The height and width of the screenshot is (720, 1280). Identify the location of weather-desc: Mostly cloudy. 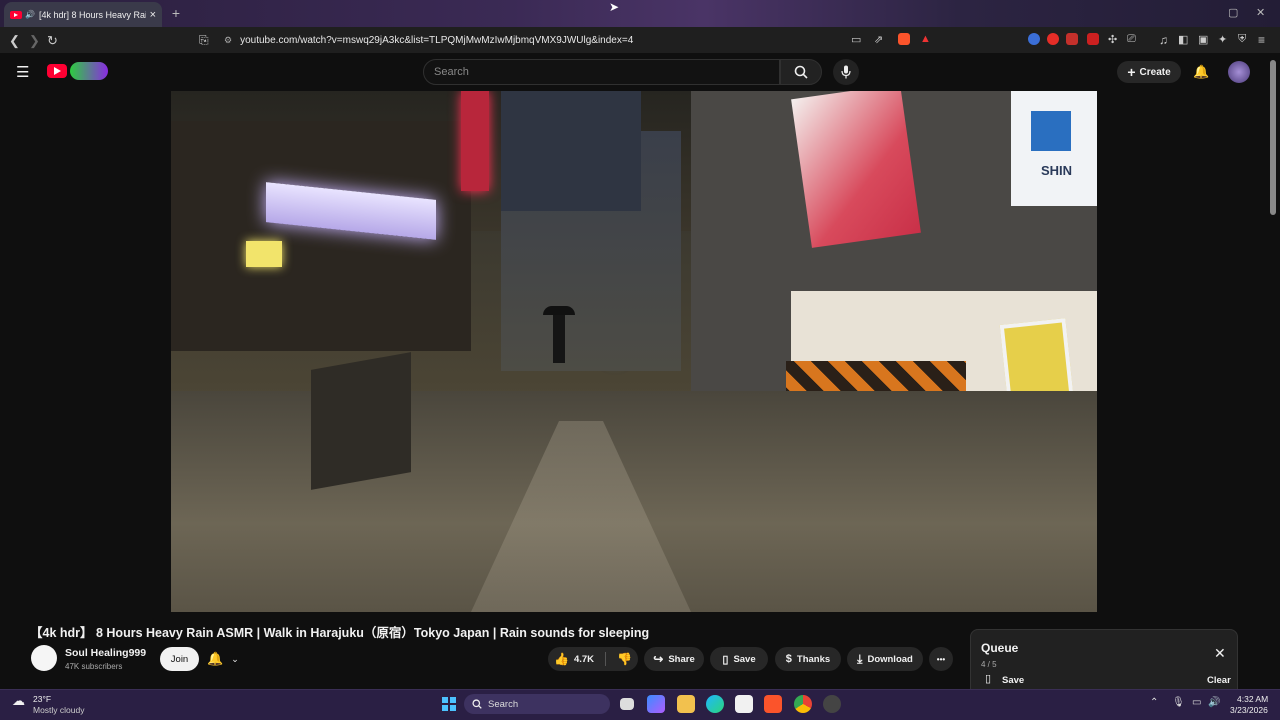
(59, 710).